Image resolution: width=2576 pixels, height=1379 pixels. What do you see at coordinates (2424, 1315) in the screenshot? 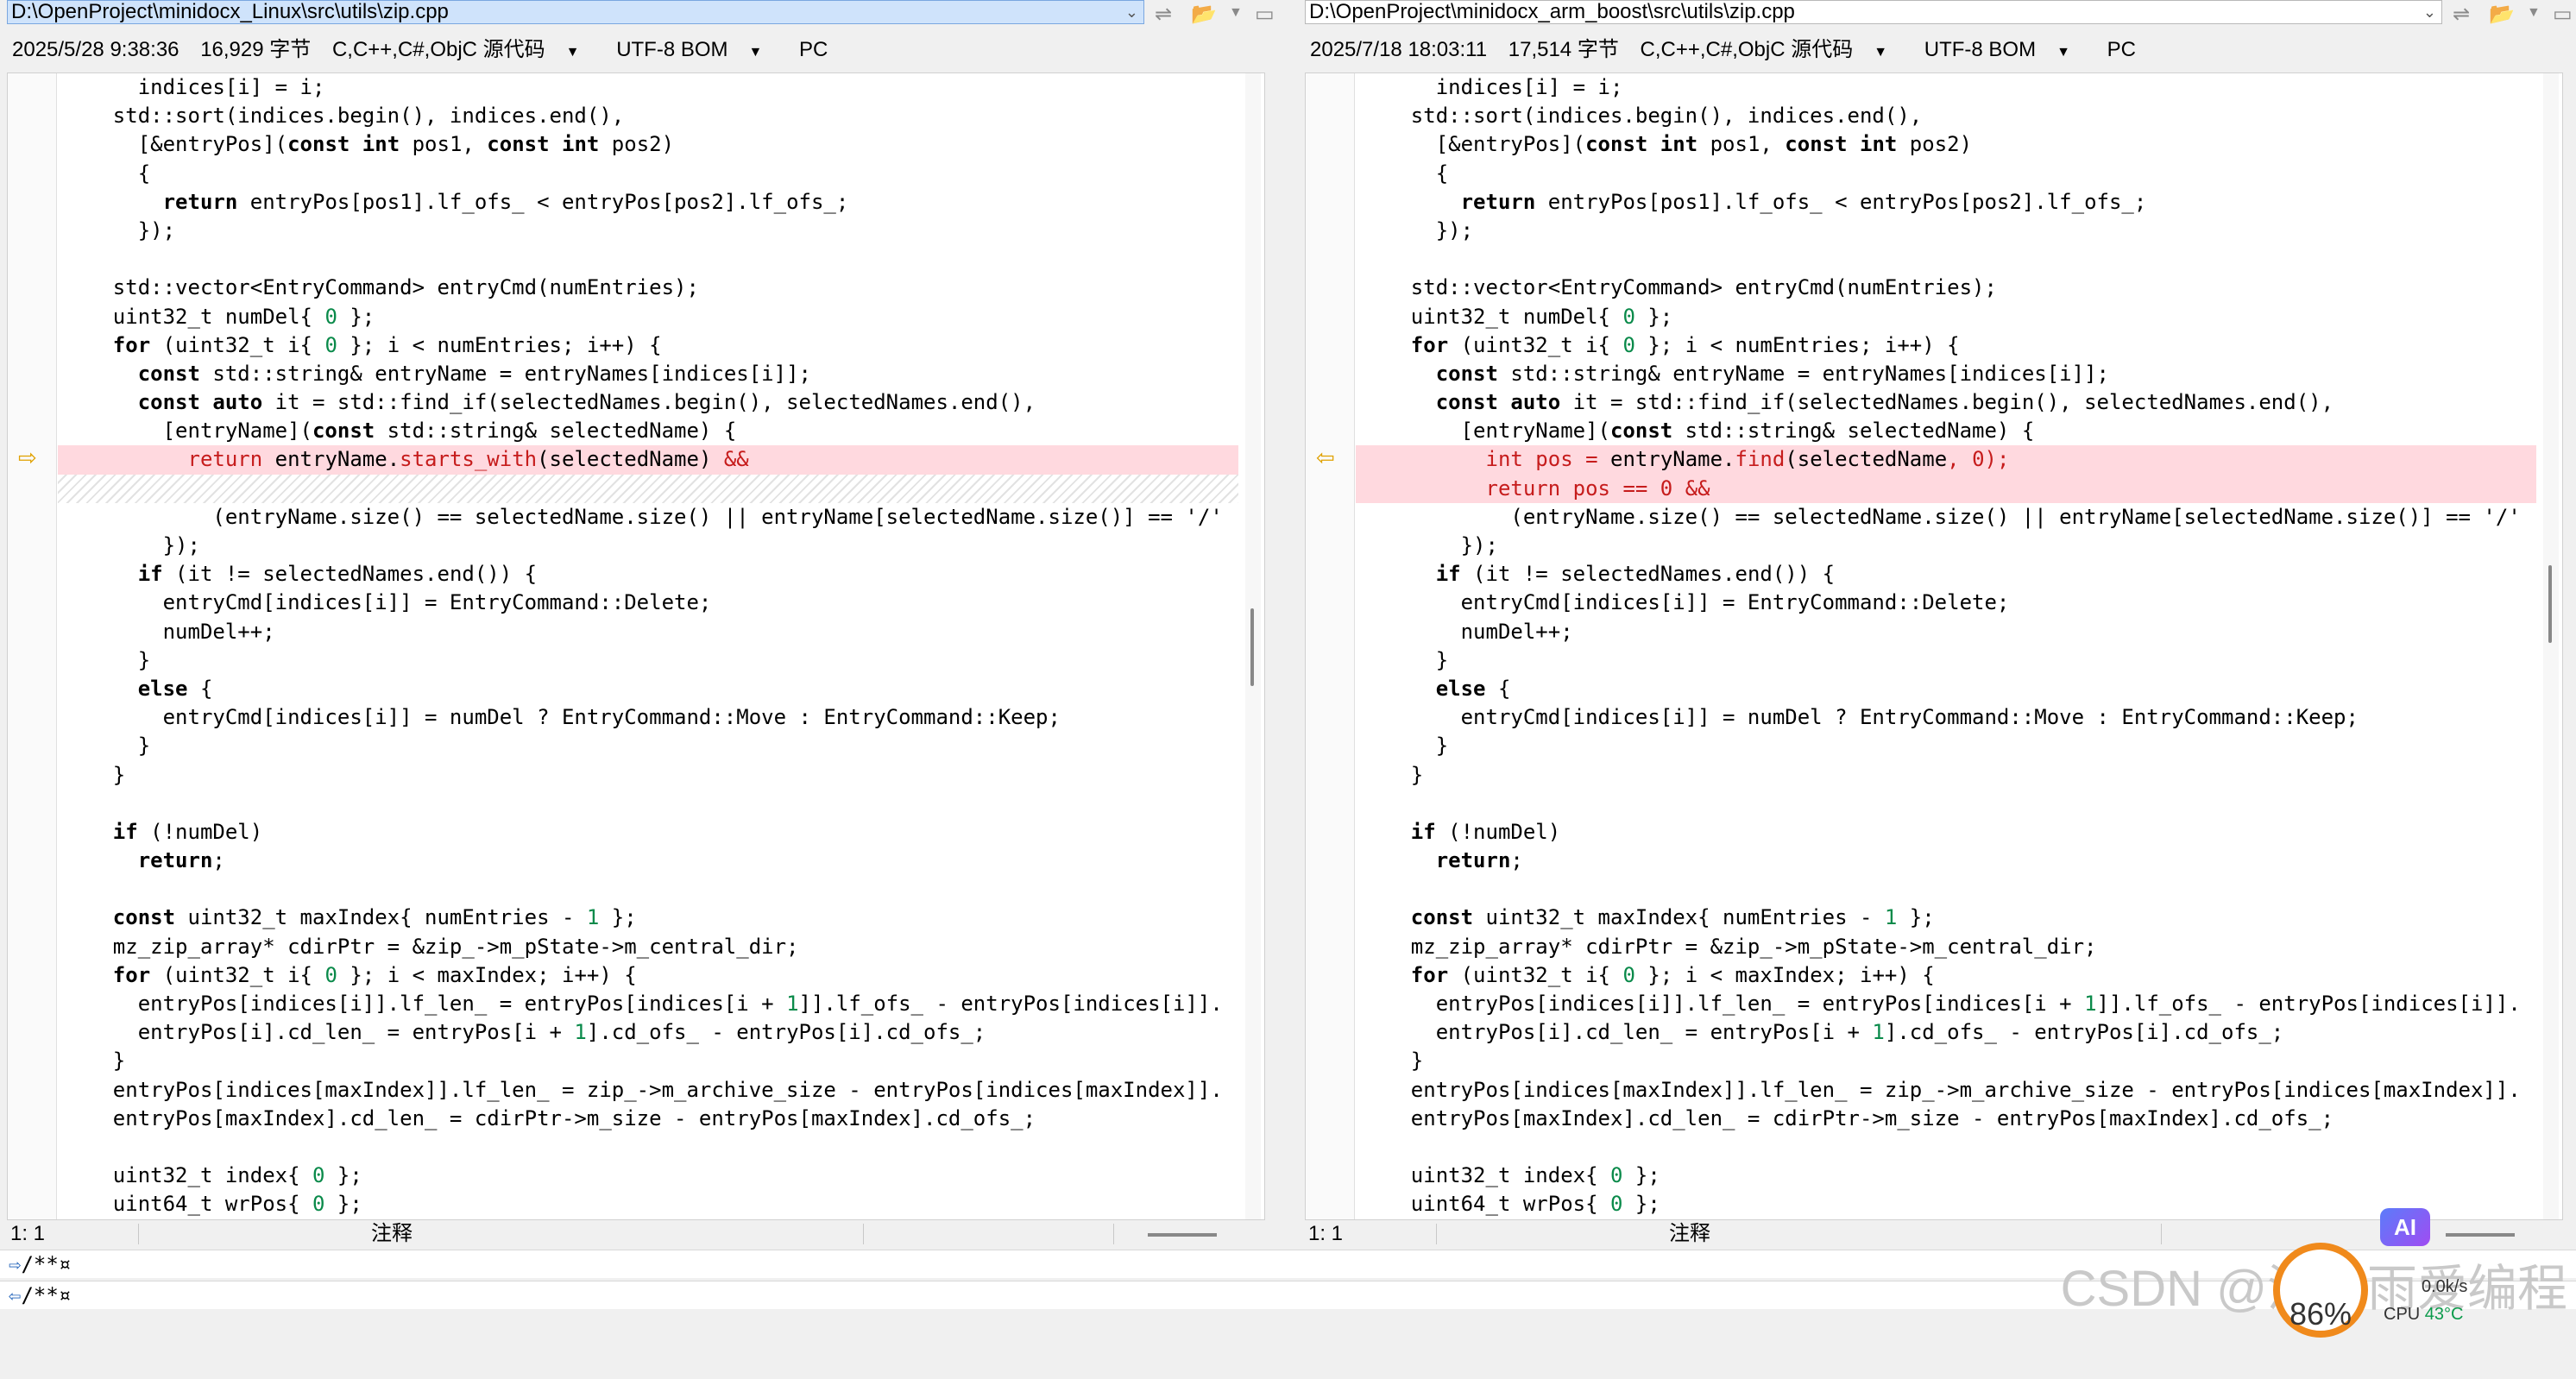
I see `cpu-temp: CPU 43°C` at bounding box center [2424, 1315].